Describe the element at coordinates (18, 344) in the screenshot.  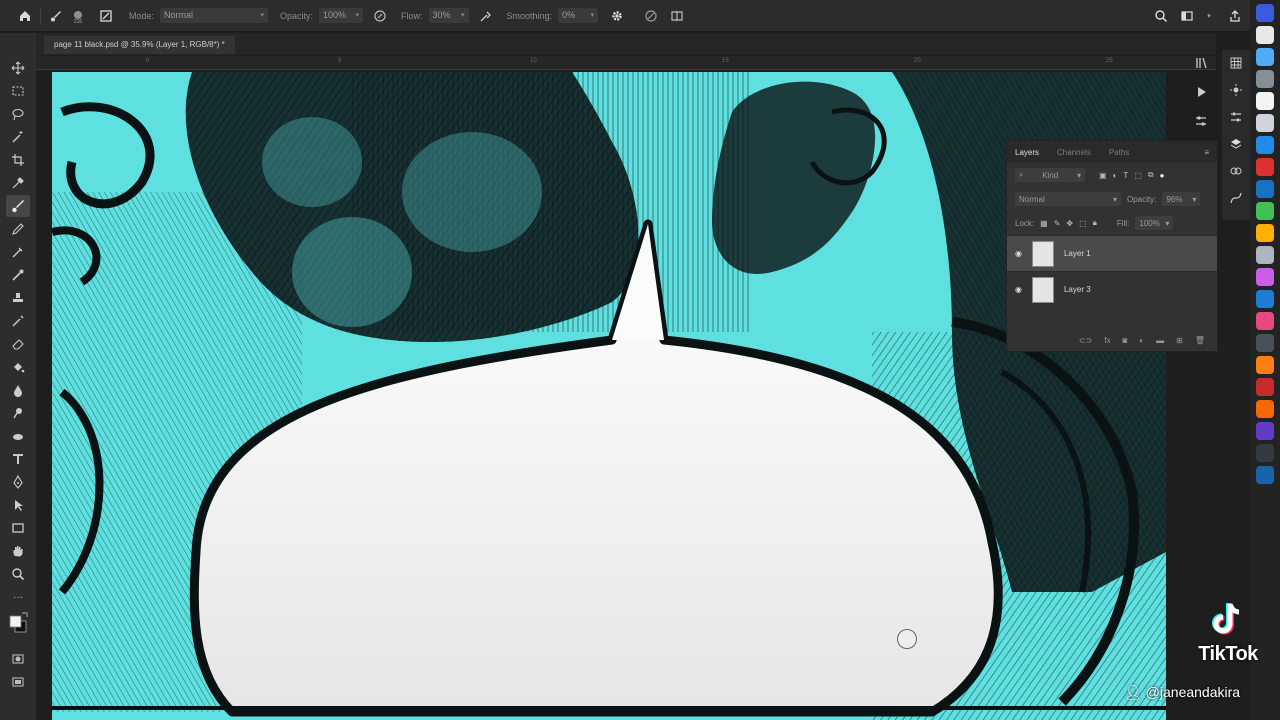
I see `eraser-tool-icon` at that location.